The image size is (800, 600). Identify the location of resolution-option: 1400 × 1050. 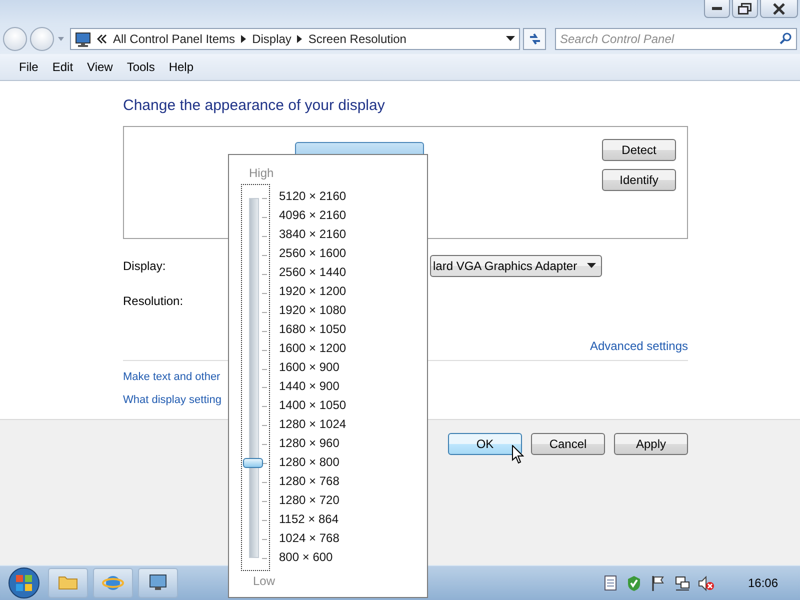
(312, 405).